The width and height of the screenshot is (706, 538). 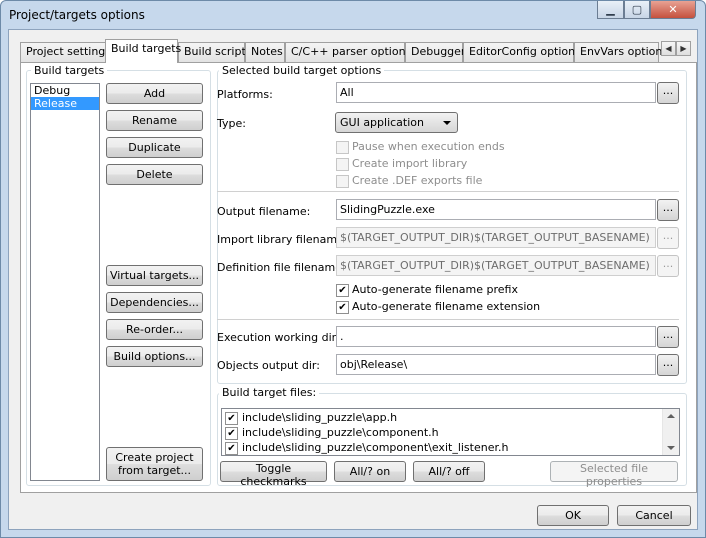 What do you see at coordinates (65, 52) in the screenshot?
I see `tab-project-settings: Project settings` at bounding box center [65, 52].